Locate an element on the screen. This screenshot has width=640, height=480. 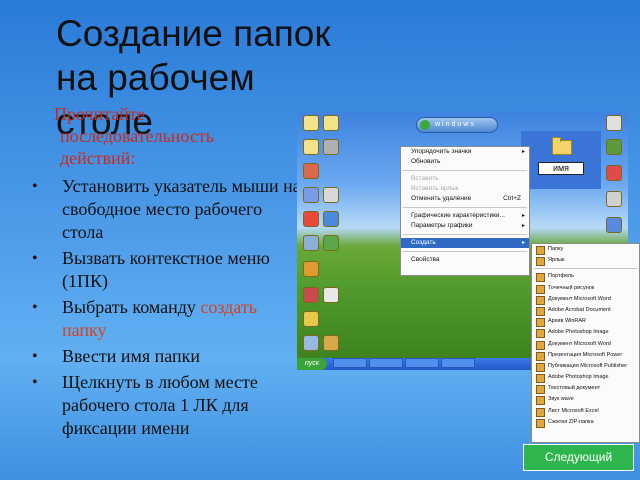
menu-shortcut: Ctrl+Z is located at coordinates (512, 198).